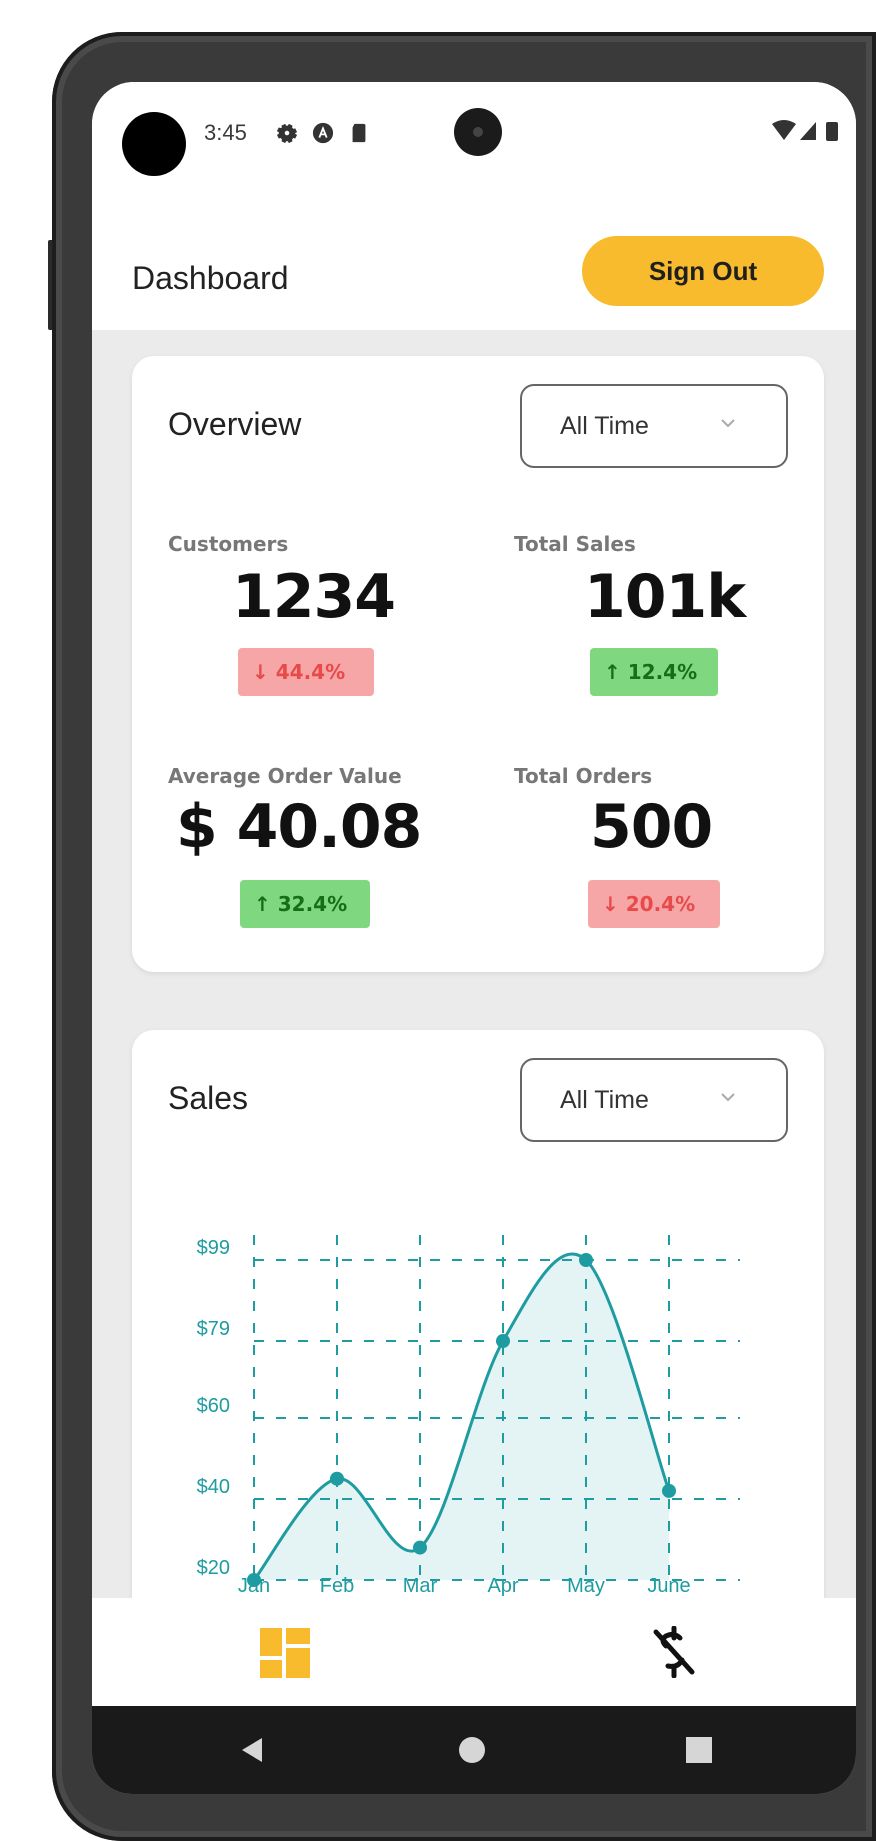 The image size is (876, 1841). Describe the element at coordinates (478, 132) in the screenshot. I see `front-camera` at that location.